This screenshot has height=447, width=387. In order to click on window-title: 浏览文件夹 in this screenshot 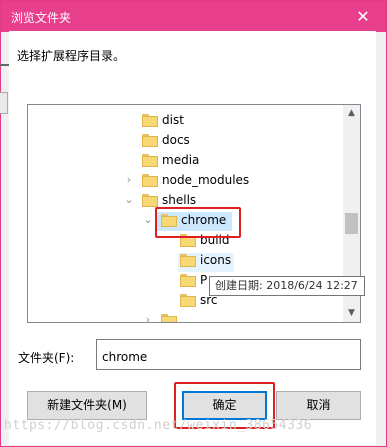, I will do `click(41, 18)`.